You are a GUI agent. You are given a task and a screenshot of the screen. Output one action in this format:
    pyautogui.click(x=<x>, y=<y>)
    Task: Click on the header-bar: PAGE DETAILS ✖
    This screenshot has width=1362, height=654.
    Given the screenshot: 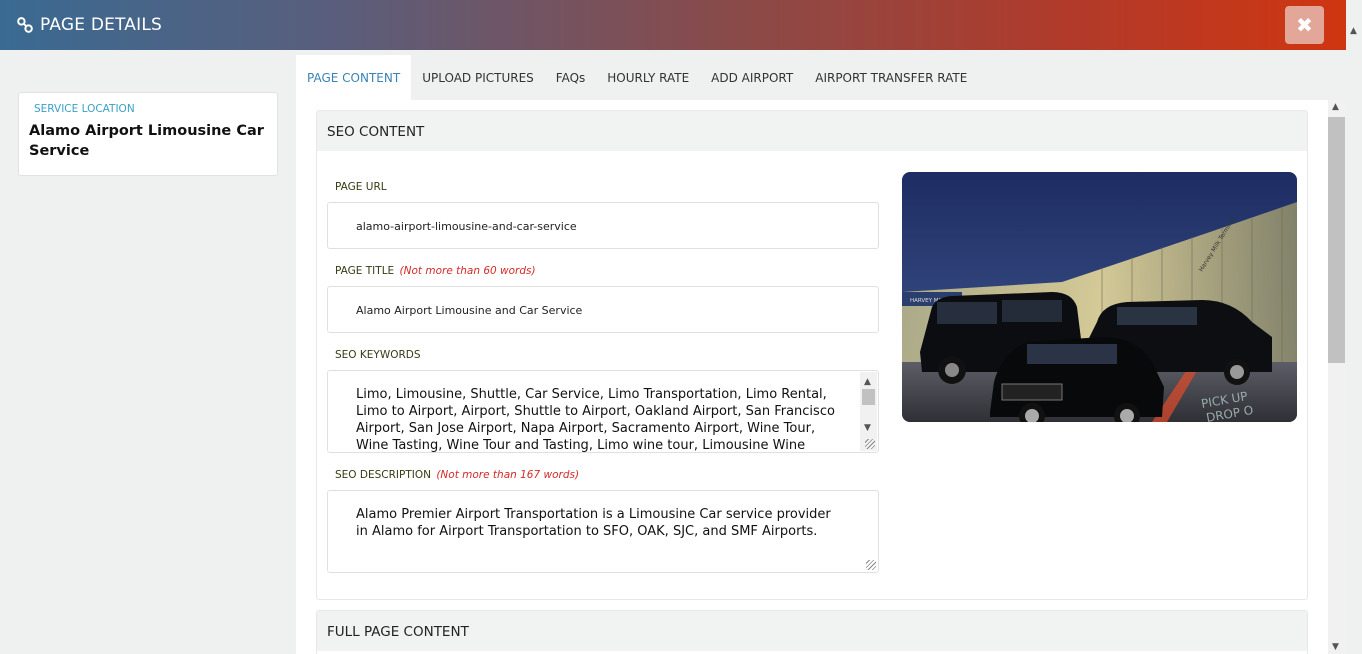 What is the action you would take?
    pyautogui.click(x=673, y=25)
    